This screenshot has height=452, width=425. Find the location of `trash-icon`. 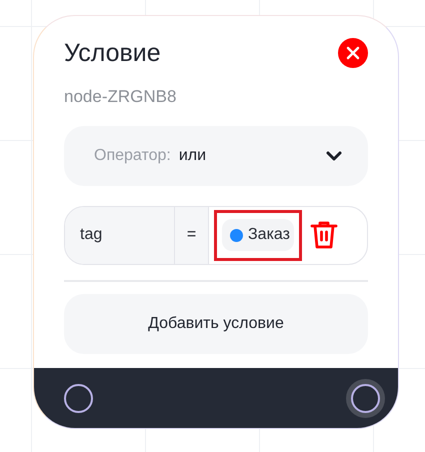

trash-icon is located at coordinates (324, 235).